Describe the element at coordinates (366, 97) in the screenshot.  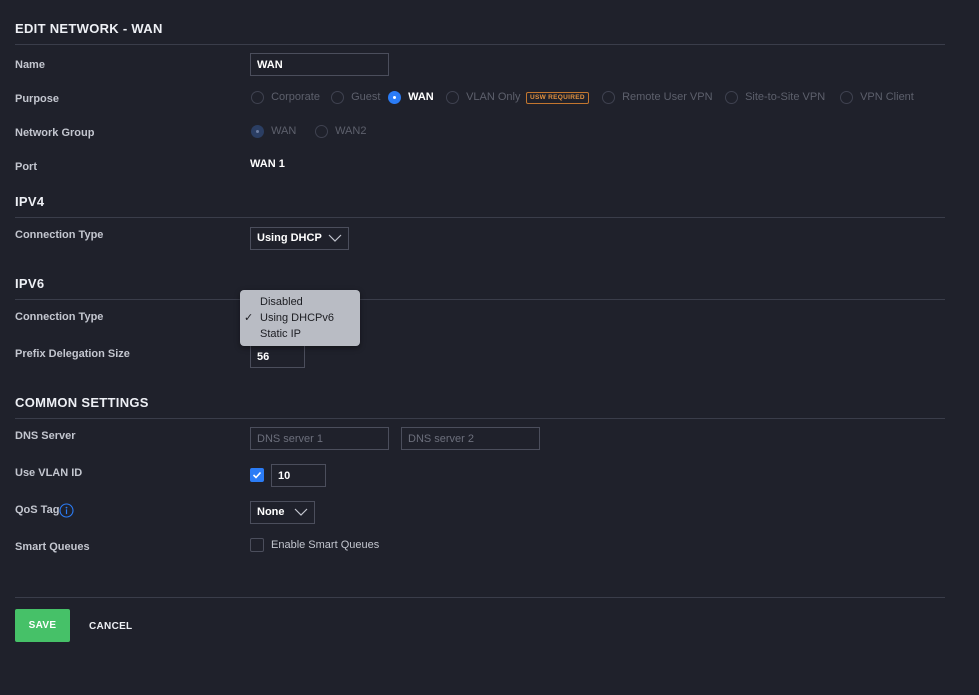
I see `radio-label: Guest` at that location.